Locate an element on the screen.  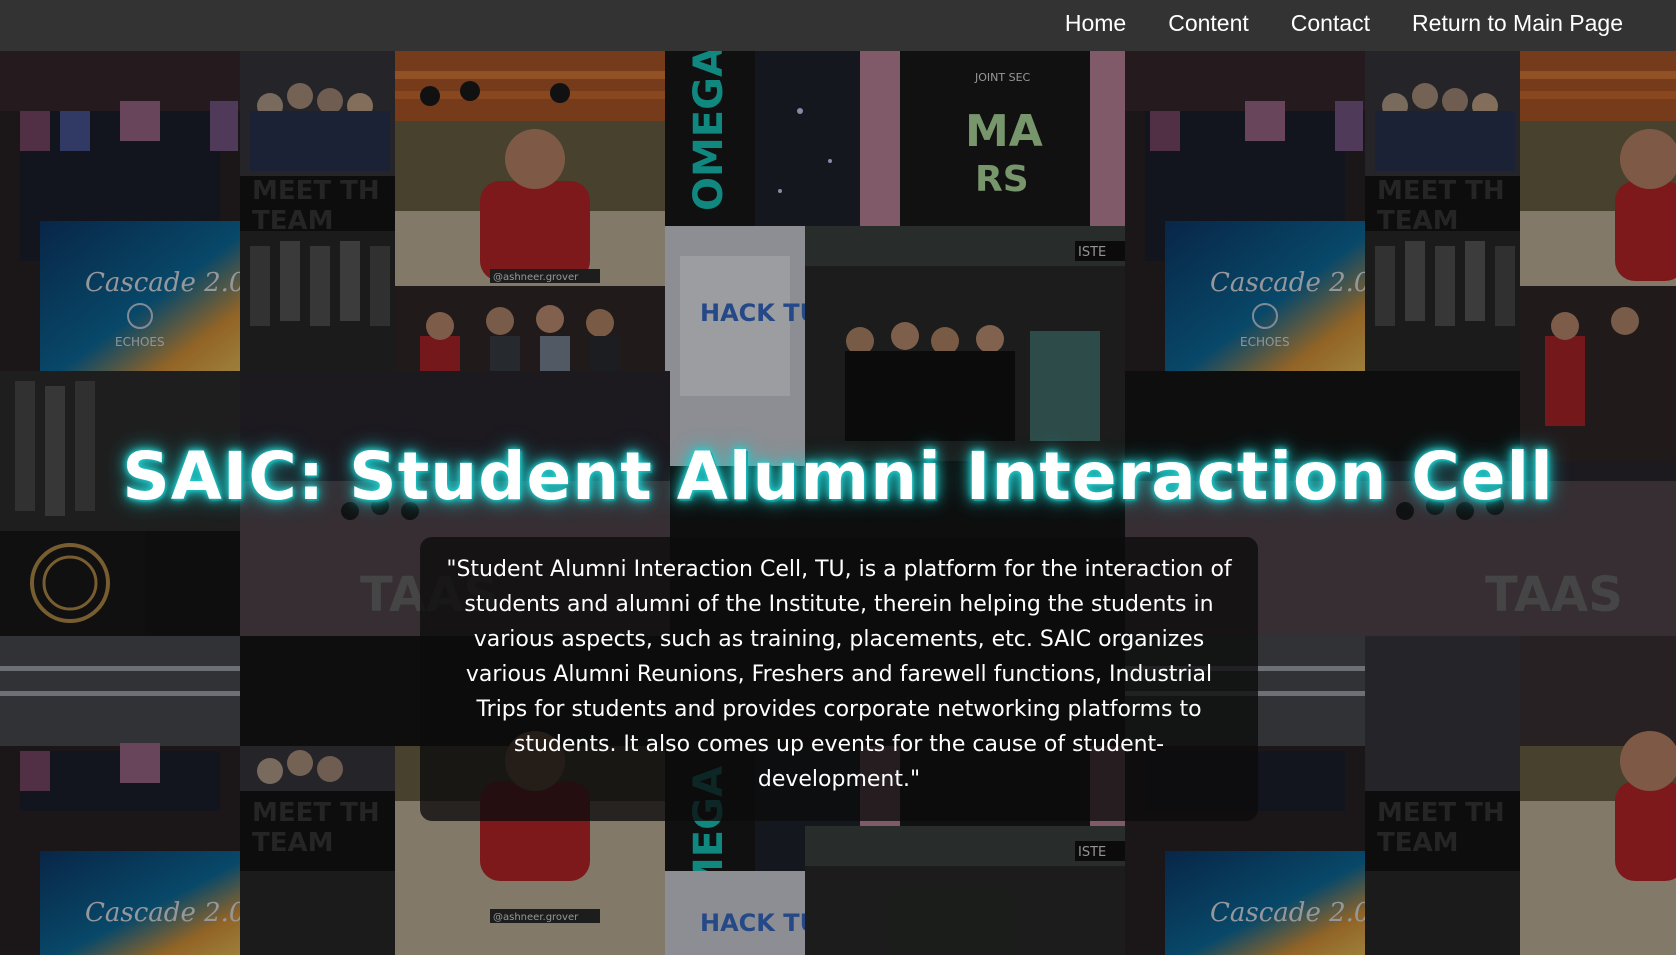
top-navbar: Home Content Contact Return to Main Page is located at coordinates (838, 25).